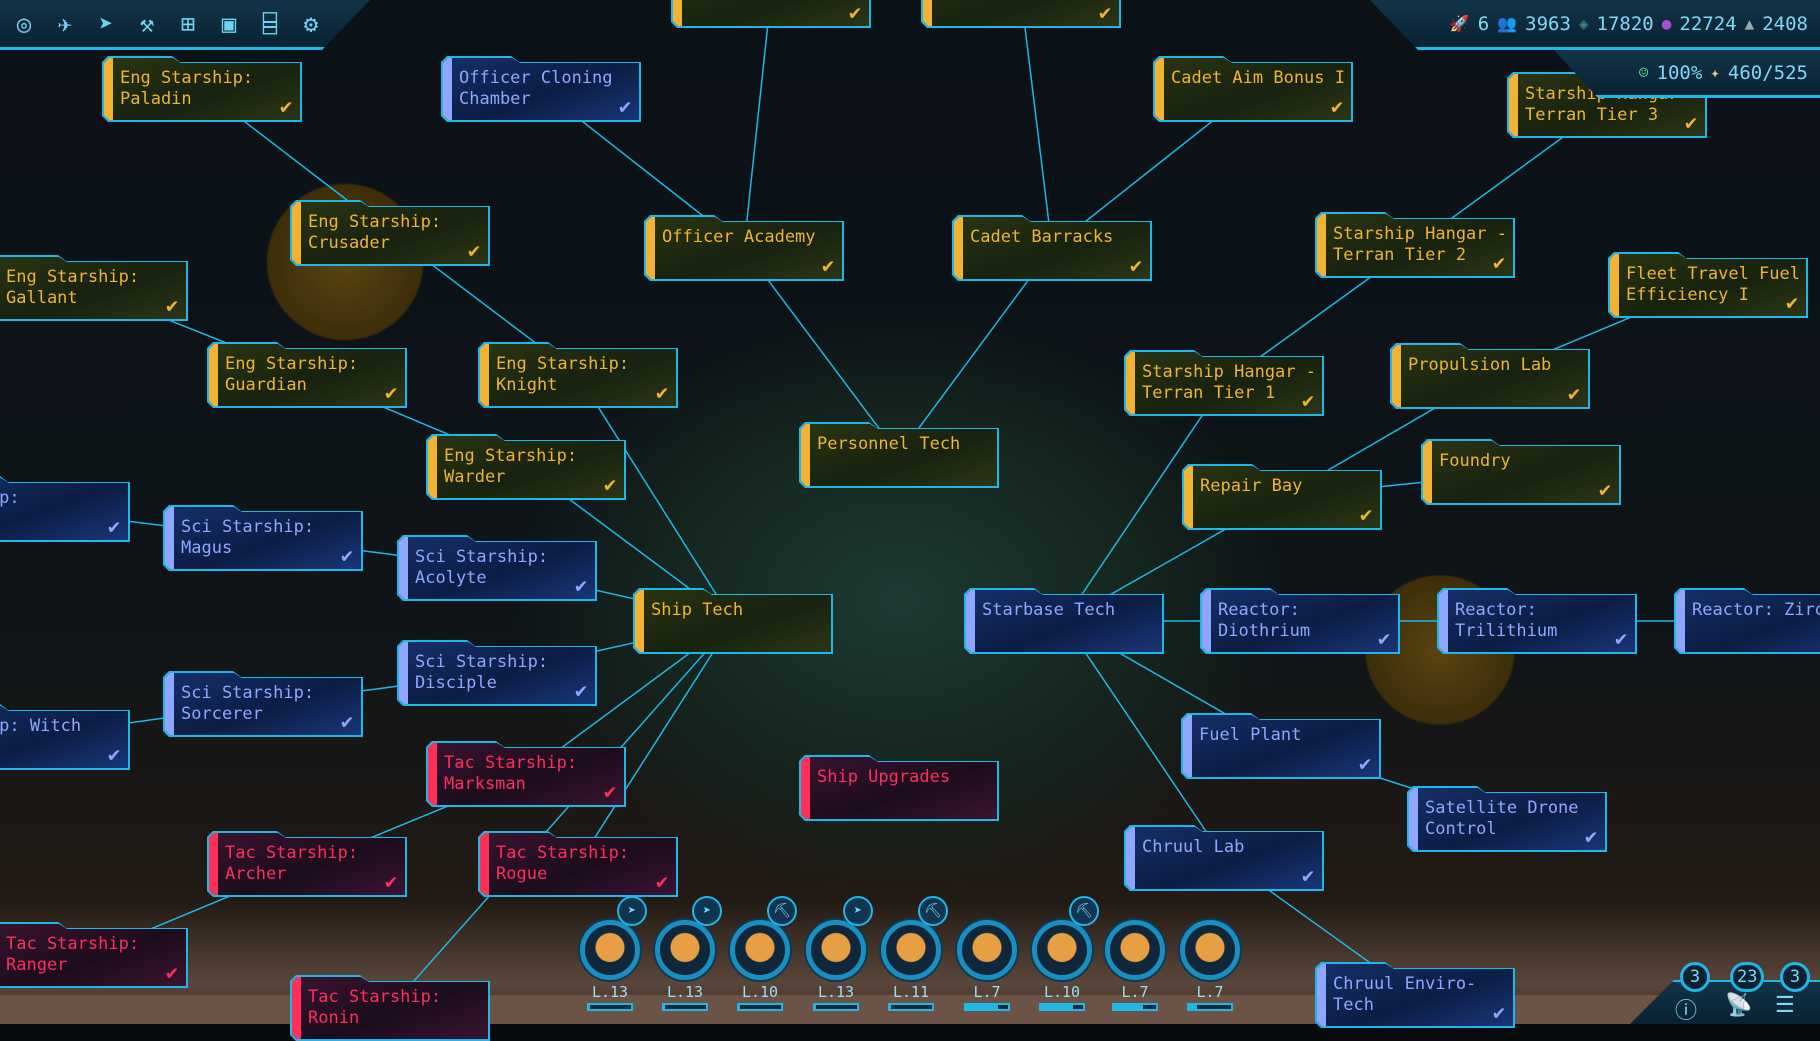 Image resolution: width=1820 pixels, height=1041 pixels. Describe the element at coordinates (311, 24) in the screenshot. I see `settings-gear-icon: ⚙` at that location.